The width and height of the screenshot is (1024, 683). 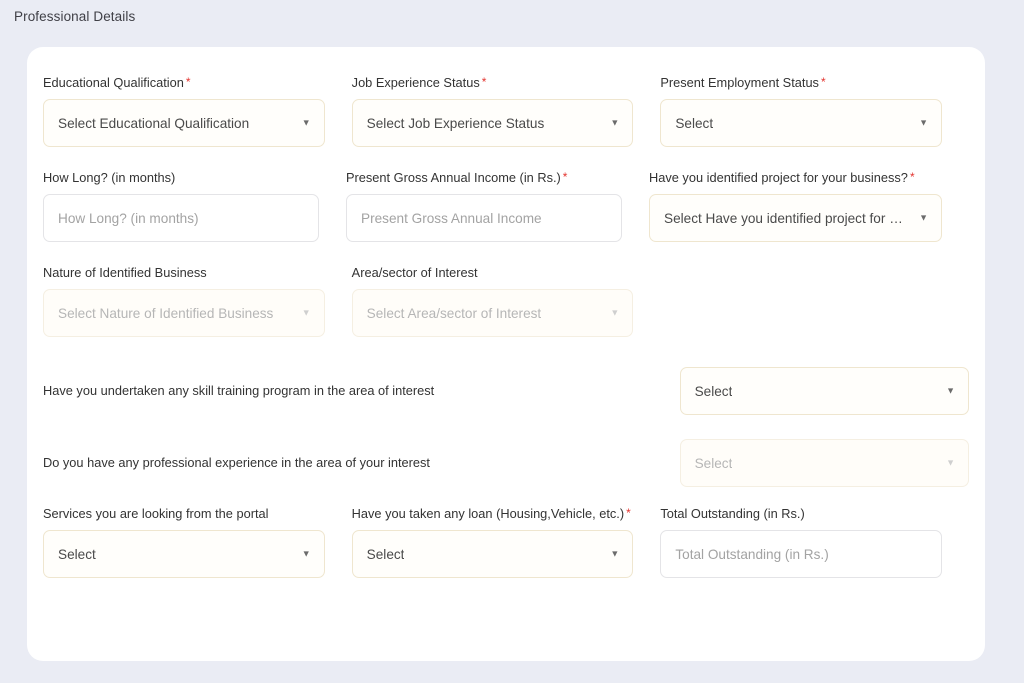 I want to click on input-present-gross-annual-income: Present Gross Annual Income, so click(x=484, y=218).